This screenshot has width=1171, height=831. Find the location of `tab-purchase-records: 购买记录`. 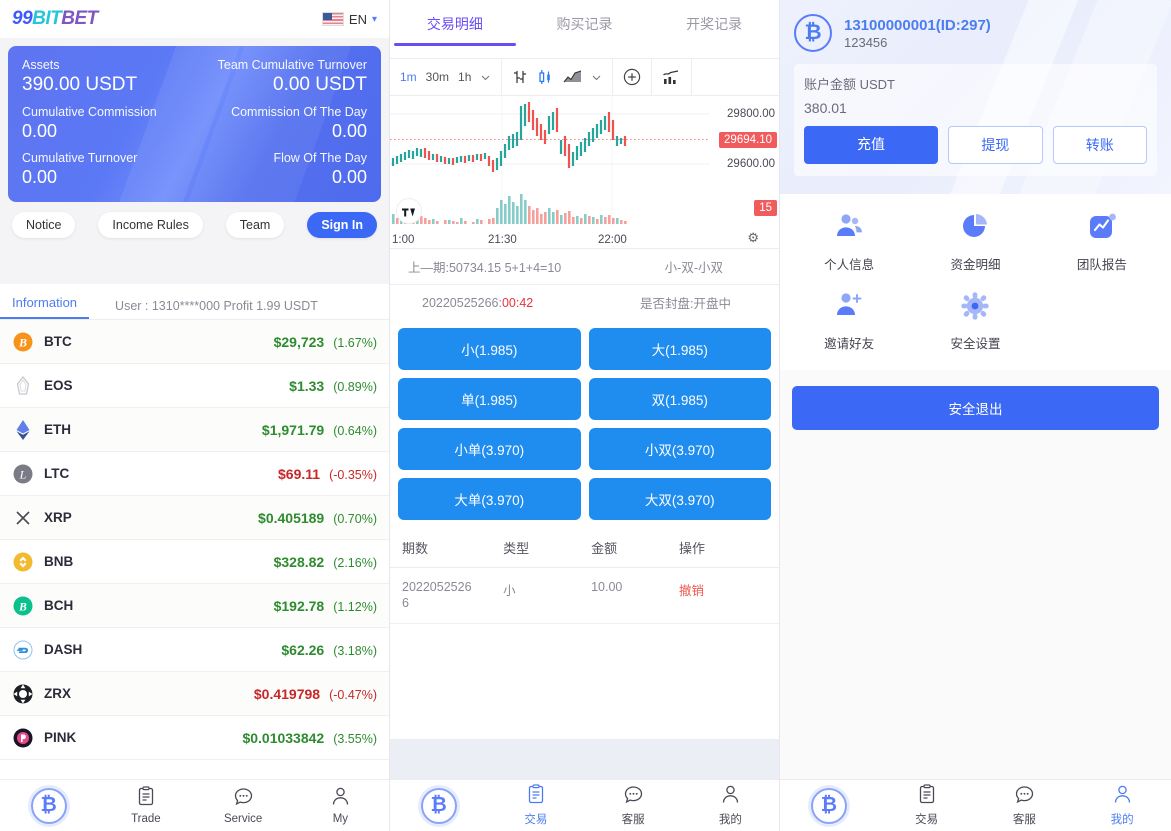

tab-purchase-records: 购买记录 is located at coordinates (585, 30).